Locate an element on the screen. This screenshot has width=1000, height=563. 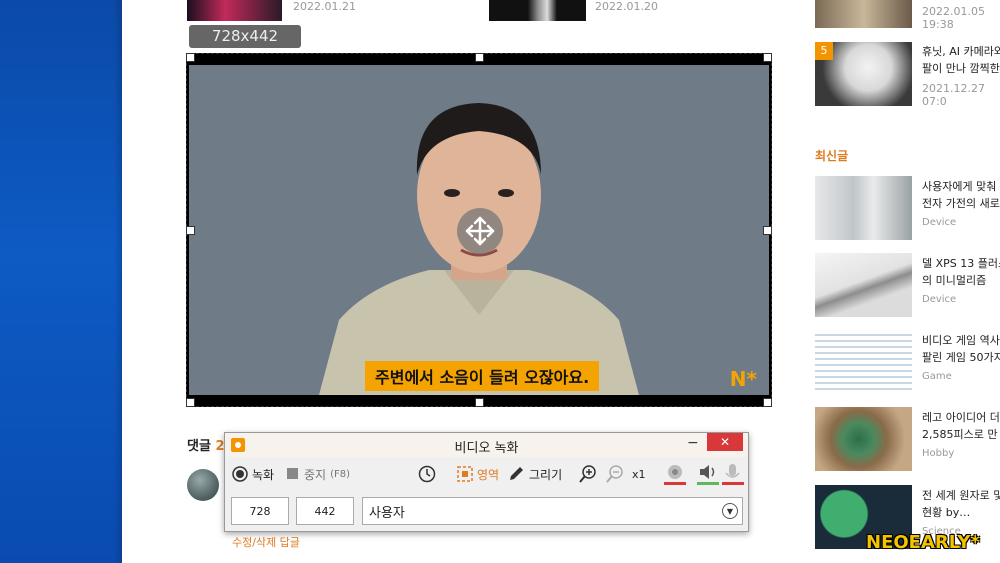
speaker-button is located at coordinates (708, 474).